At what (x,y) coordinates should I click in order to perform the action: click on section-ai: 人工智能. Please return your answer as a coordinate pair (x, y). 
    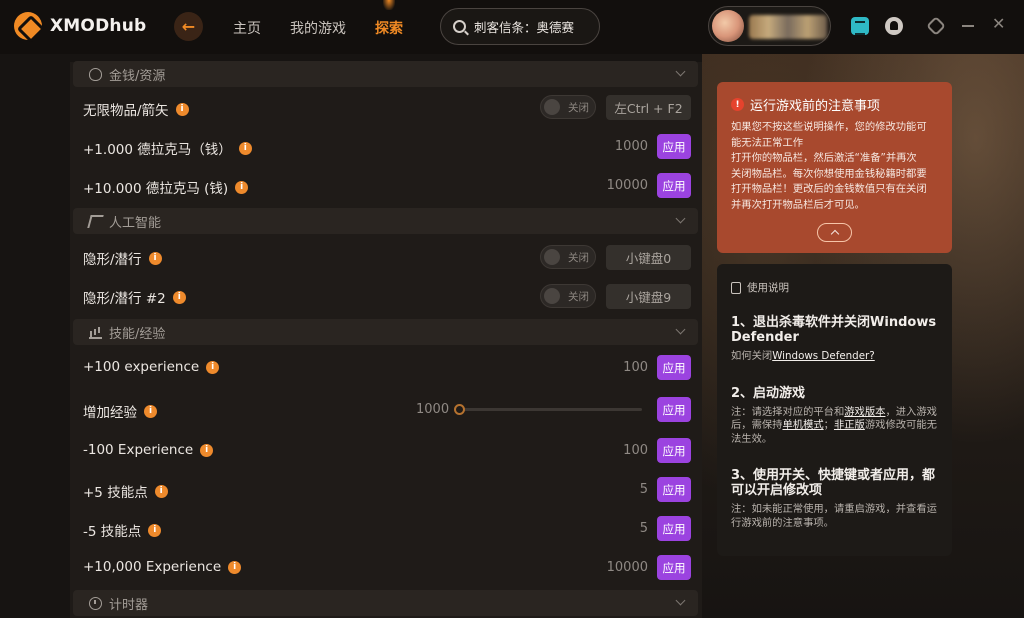
    Looking at the image, I should click on (385, 221).